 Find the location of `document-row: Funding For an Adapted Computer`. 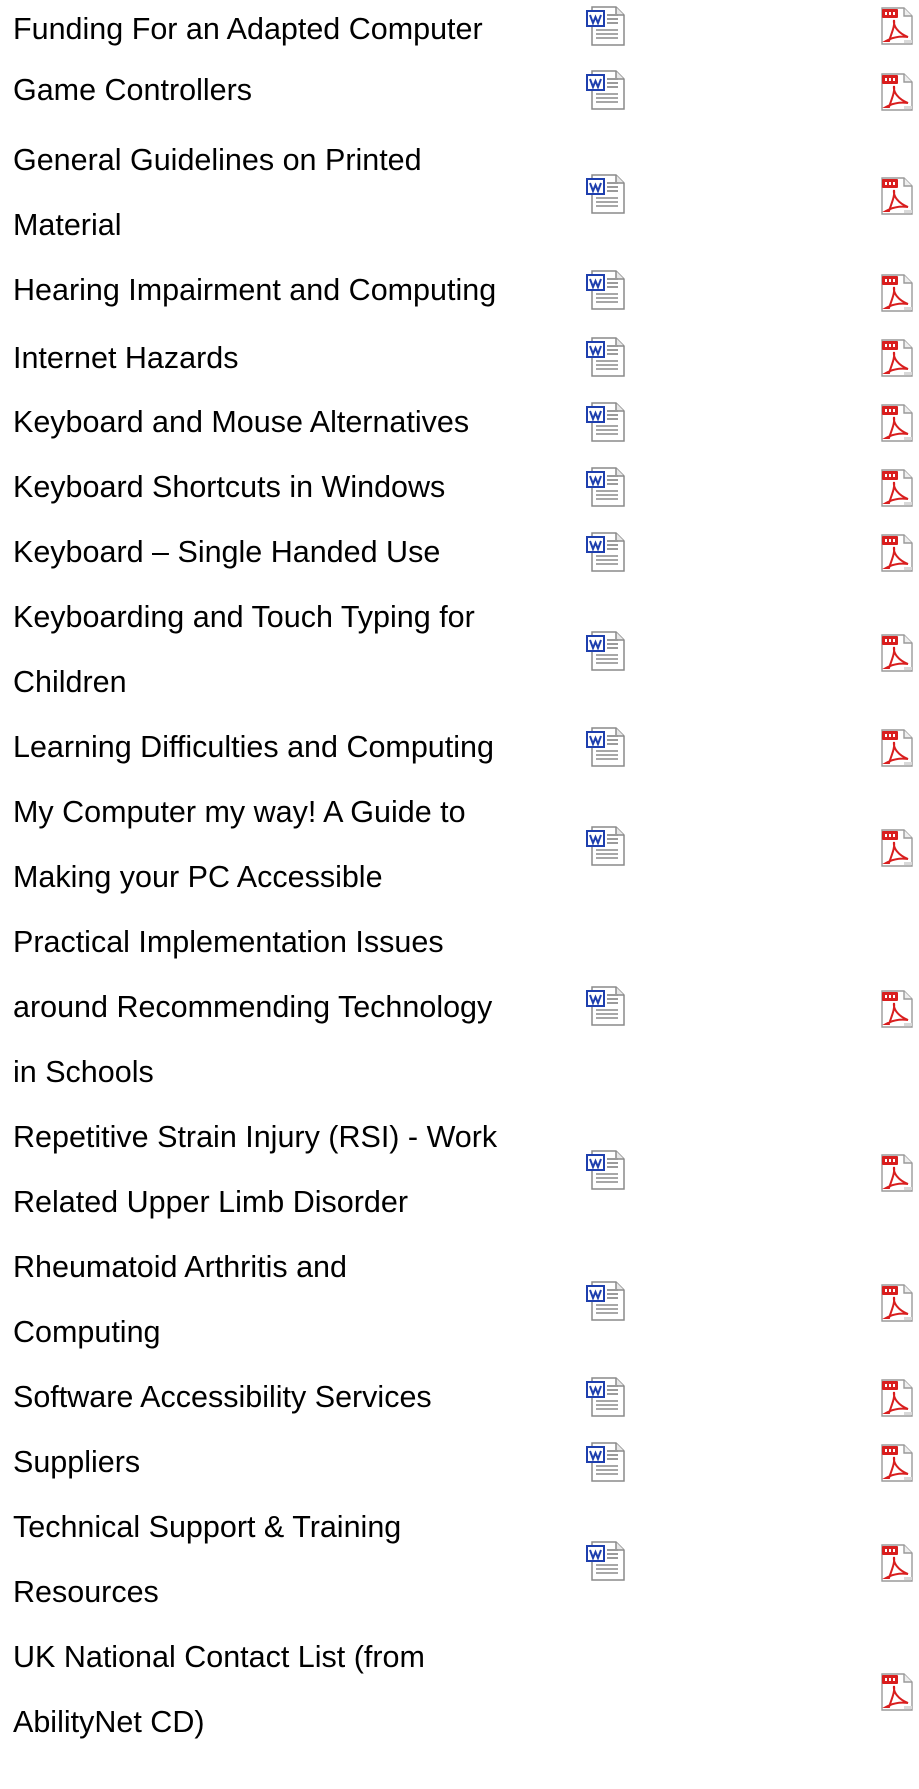

document-row: Funding For an Adapted Computer is located at coordinates (459, 29).